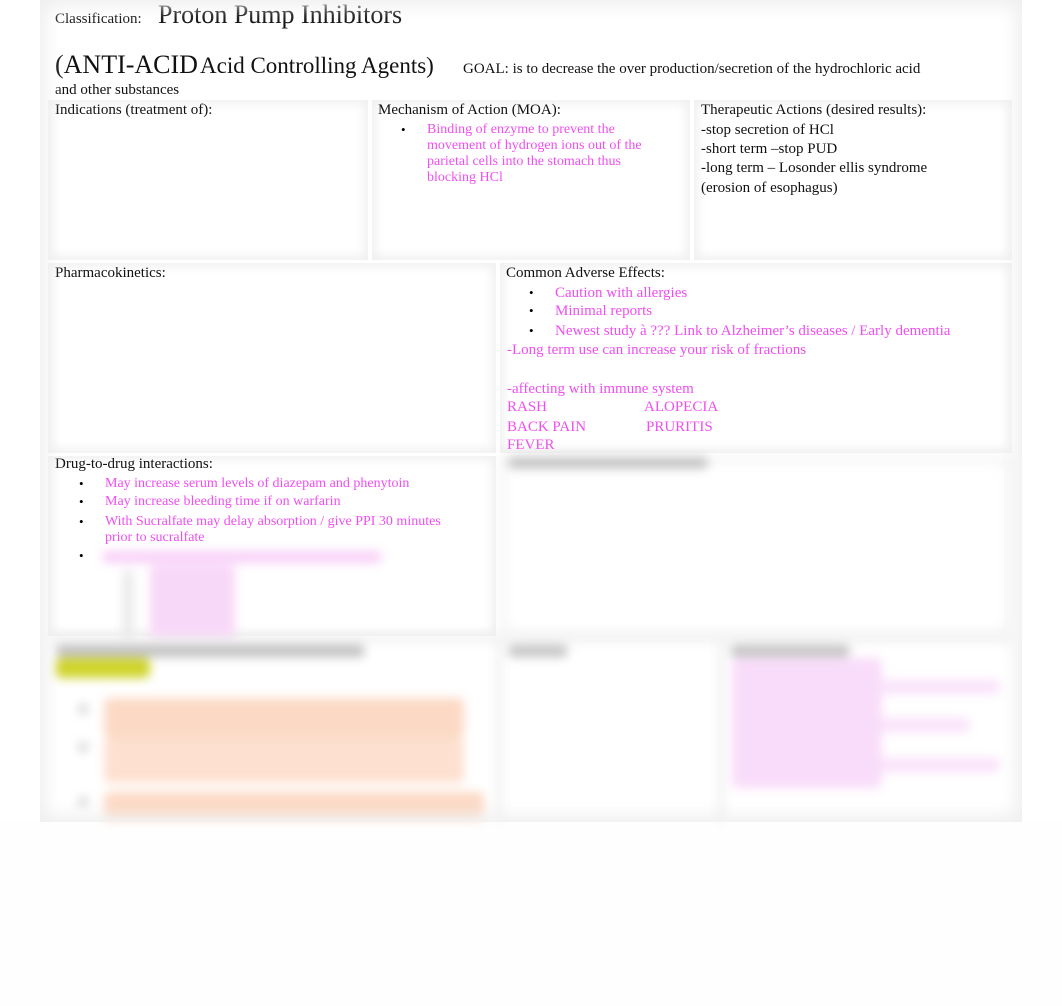 The width and height of the screenshot is (1062, 1006). I want to click on adverse-bullet-text: Minimal reports, so click(604, 311).